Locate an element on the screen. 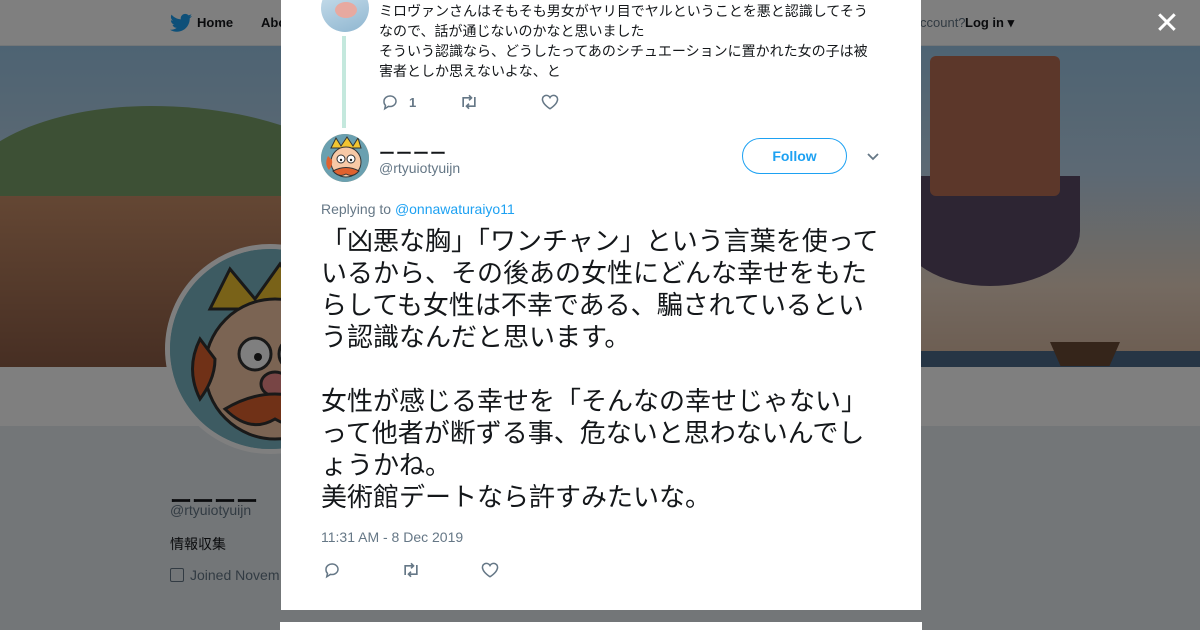 The image size is (1200, 630). replying-to-handle: @onnawaturaiyo11 is located at coordinates (455, 209).